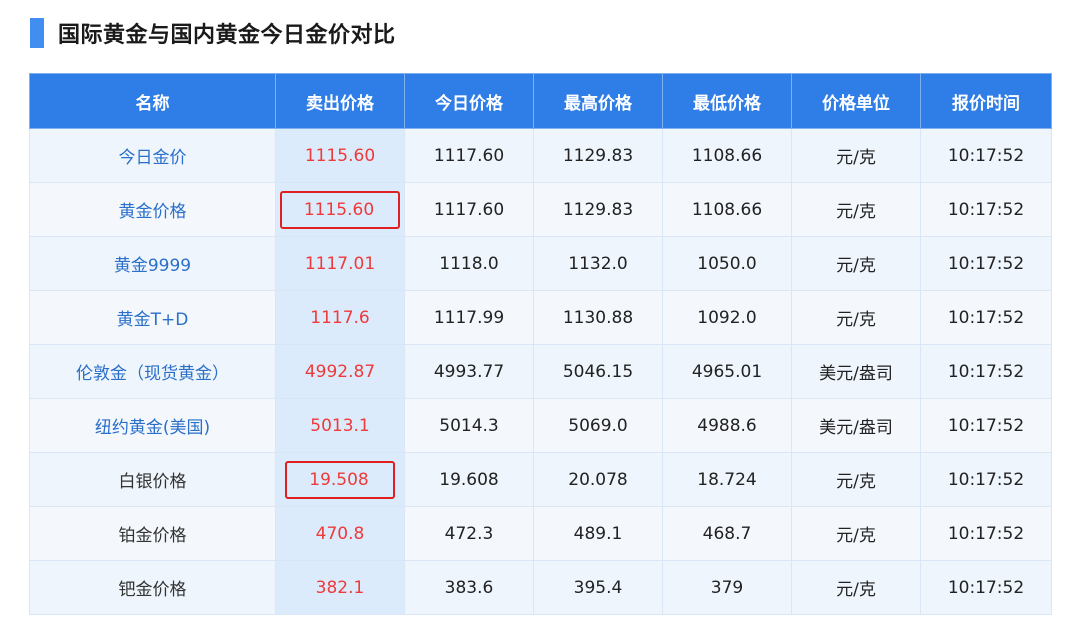 The height and width of the screenshot is (643, 1080). Describe the element at coordinates (727, 533) in the screenshot. I see `low-price-cell: 468.7` at that location.